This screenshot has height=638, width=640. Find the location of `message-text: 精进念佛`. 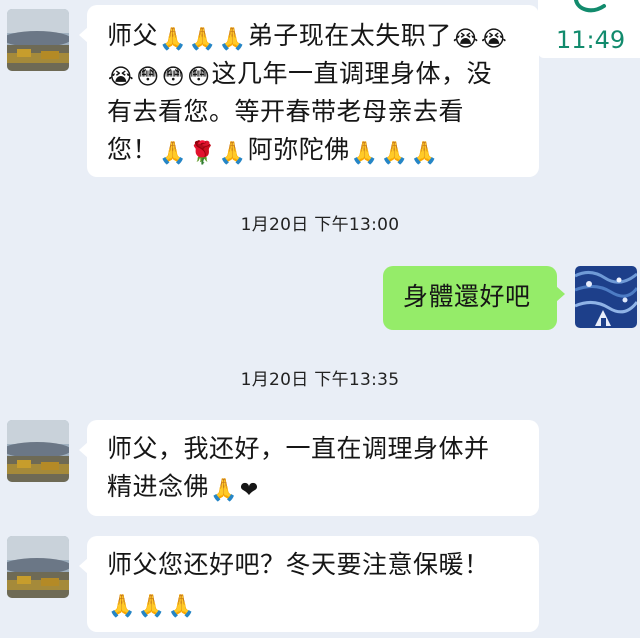

message-text: 精进念佛 is located at coordinates (158, 486).